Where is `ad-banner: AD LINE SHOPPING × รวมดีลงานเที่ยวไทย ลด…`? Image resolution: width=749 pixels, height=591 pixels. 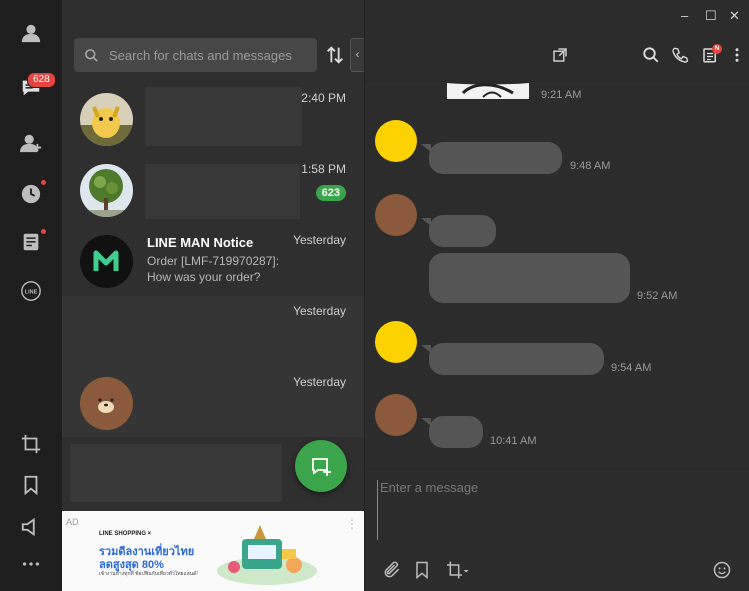
ad-banner: AD LINE SHOPPING × รวมดีลงานเที่ยวไทย ลด… is located at coordinates (213, 551).